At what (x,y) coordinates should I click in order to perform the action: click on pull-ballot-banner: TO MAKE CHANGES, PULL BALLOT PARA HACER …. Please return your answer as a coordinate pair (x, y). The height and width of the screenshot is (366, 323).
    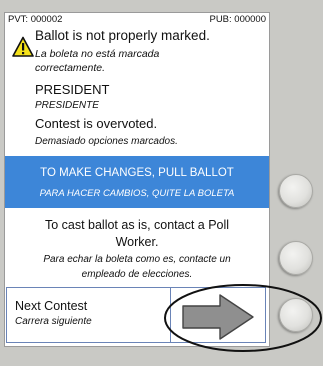
    Looking at the image, I should click on (137, 182).